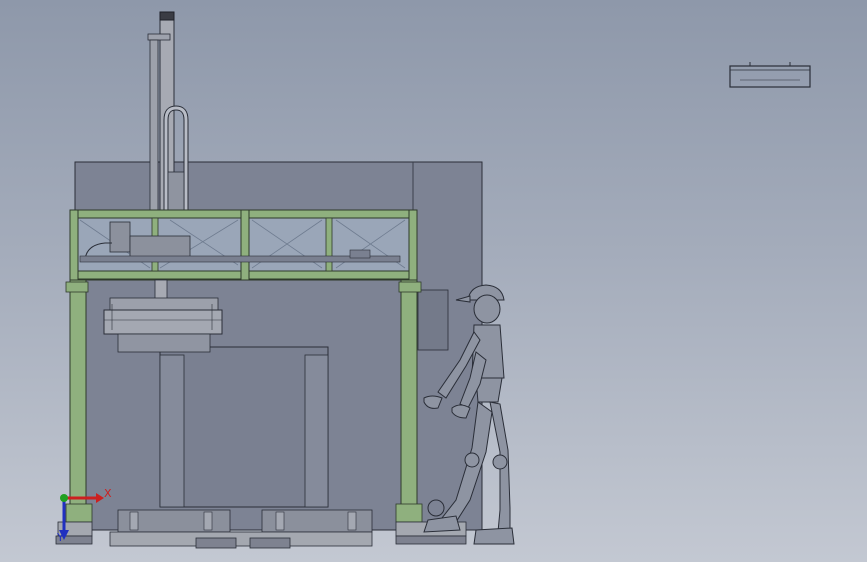  Describe the element at coordinates (770, 75) in the screenshot. I see `view-marker-icon` at that location.